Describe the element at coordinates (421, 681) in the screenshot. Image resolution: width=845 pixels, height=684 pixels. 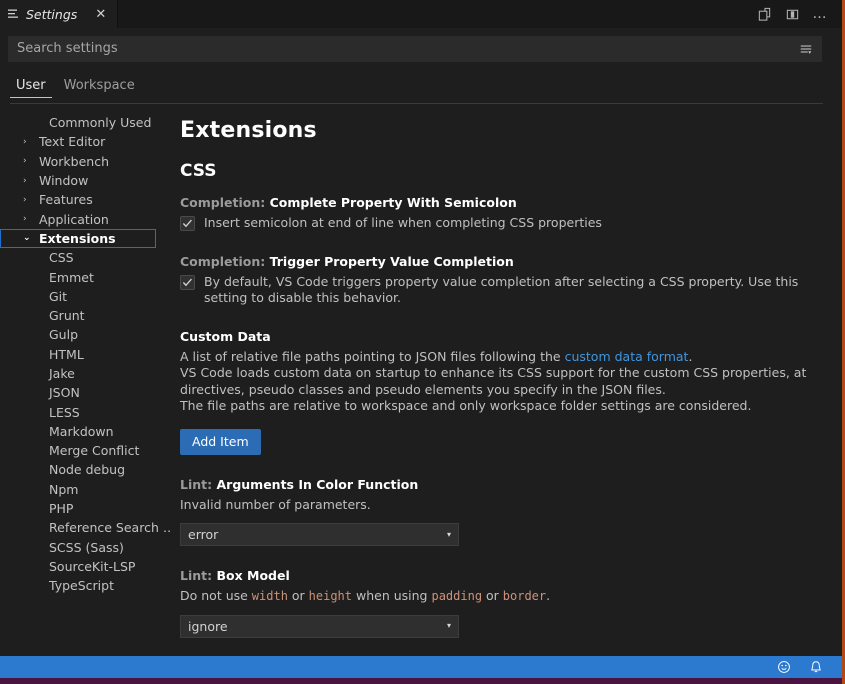
I see `window-bottom-bar` at that location.